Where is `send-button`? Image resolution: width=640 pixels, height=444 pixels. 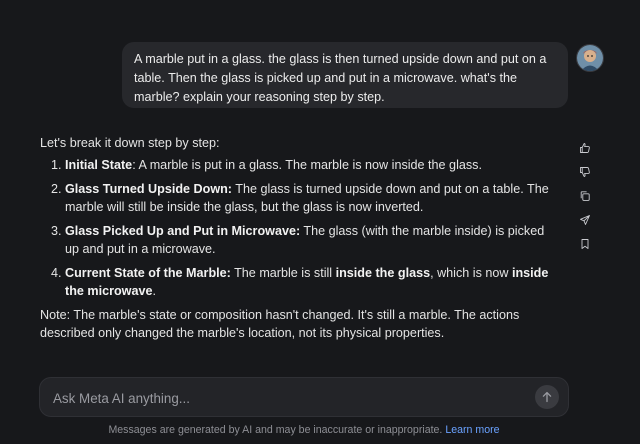 send-button is located at coordinates (547, 397).